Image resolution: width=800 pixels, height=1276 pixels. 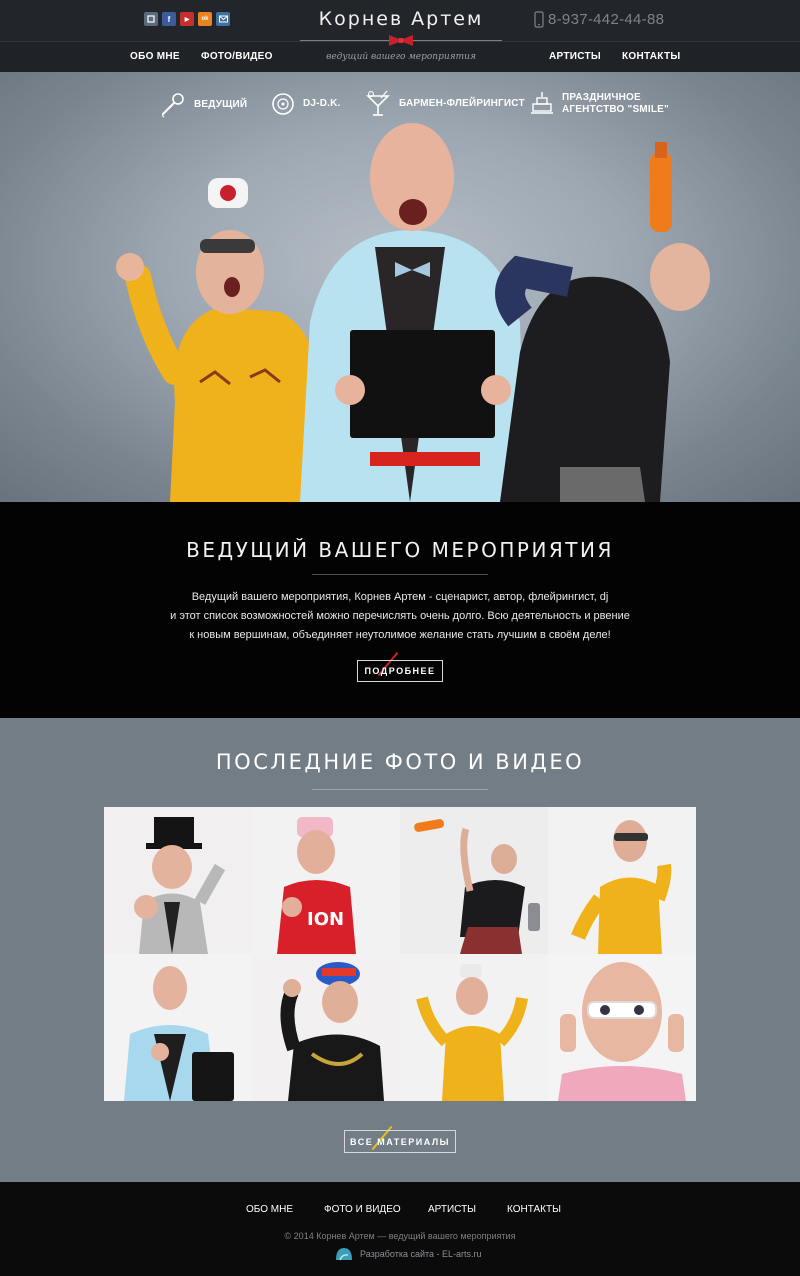 What do you see at coordinates (155, 56) in the screenshot?
I see `nav-about: ОБО МНЕ` at bounding box center [155, 56].